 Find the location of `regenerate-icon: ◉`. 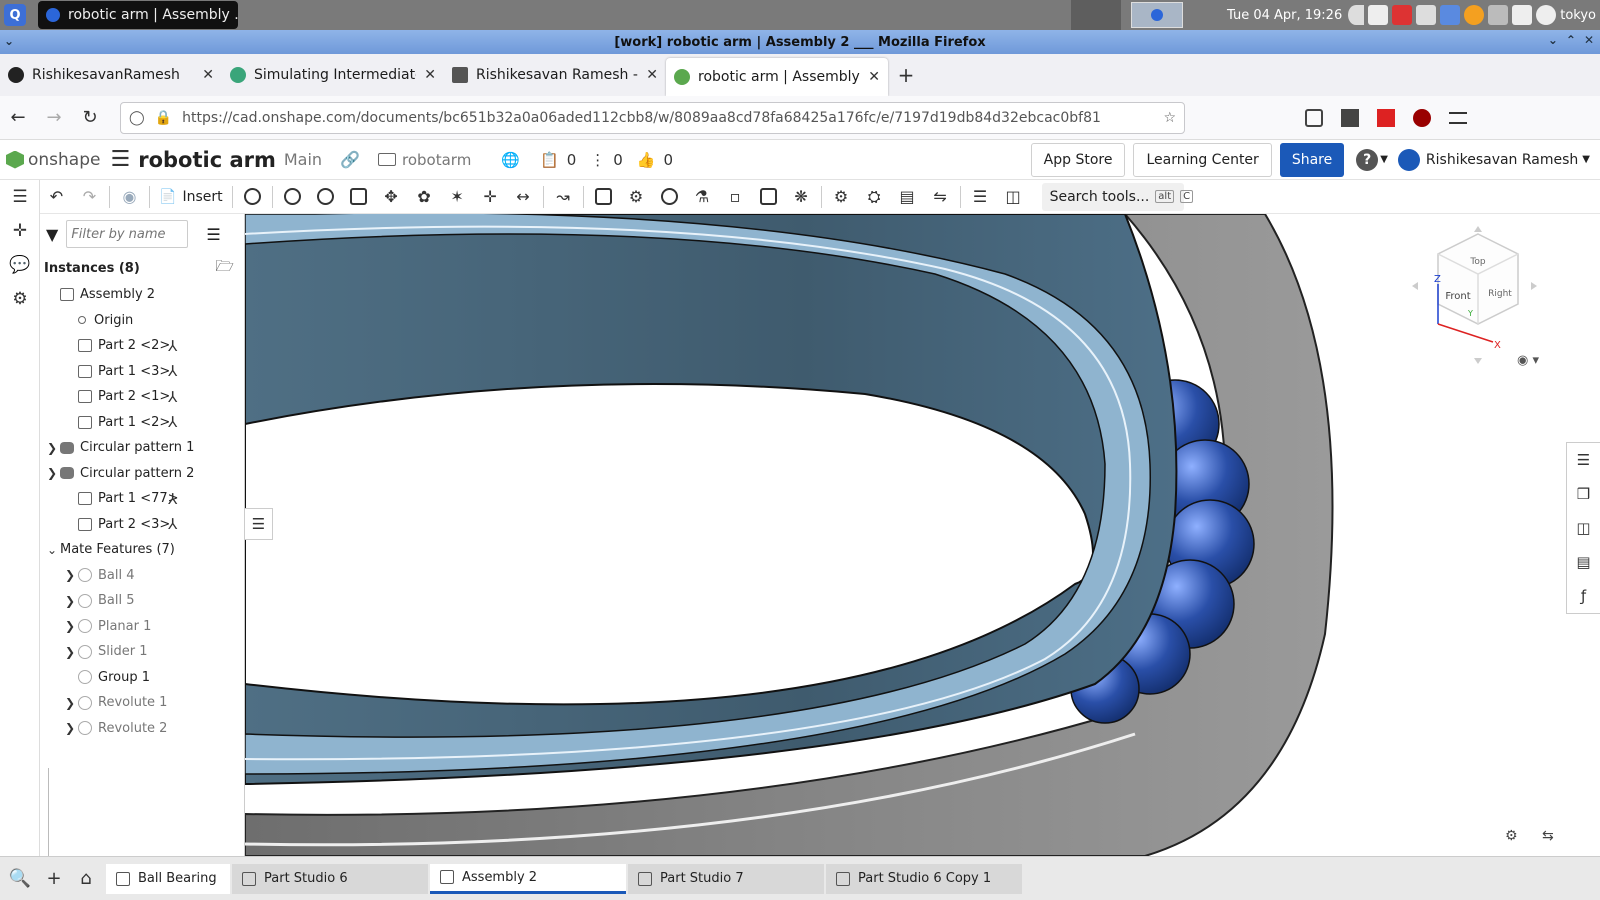

regenerate-icon: ◉ is located at coordinates (129, 197).